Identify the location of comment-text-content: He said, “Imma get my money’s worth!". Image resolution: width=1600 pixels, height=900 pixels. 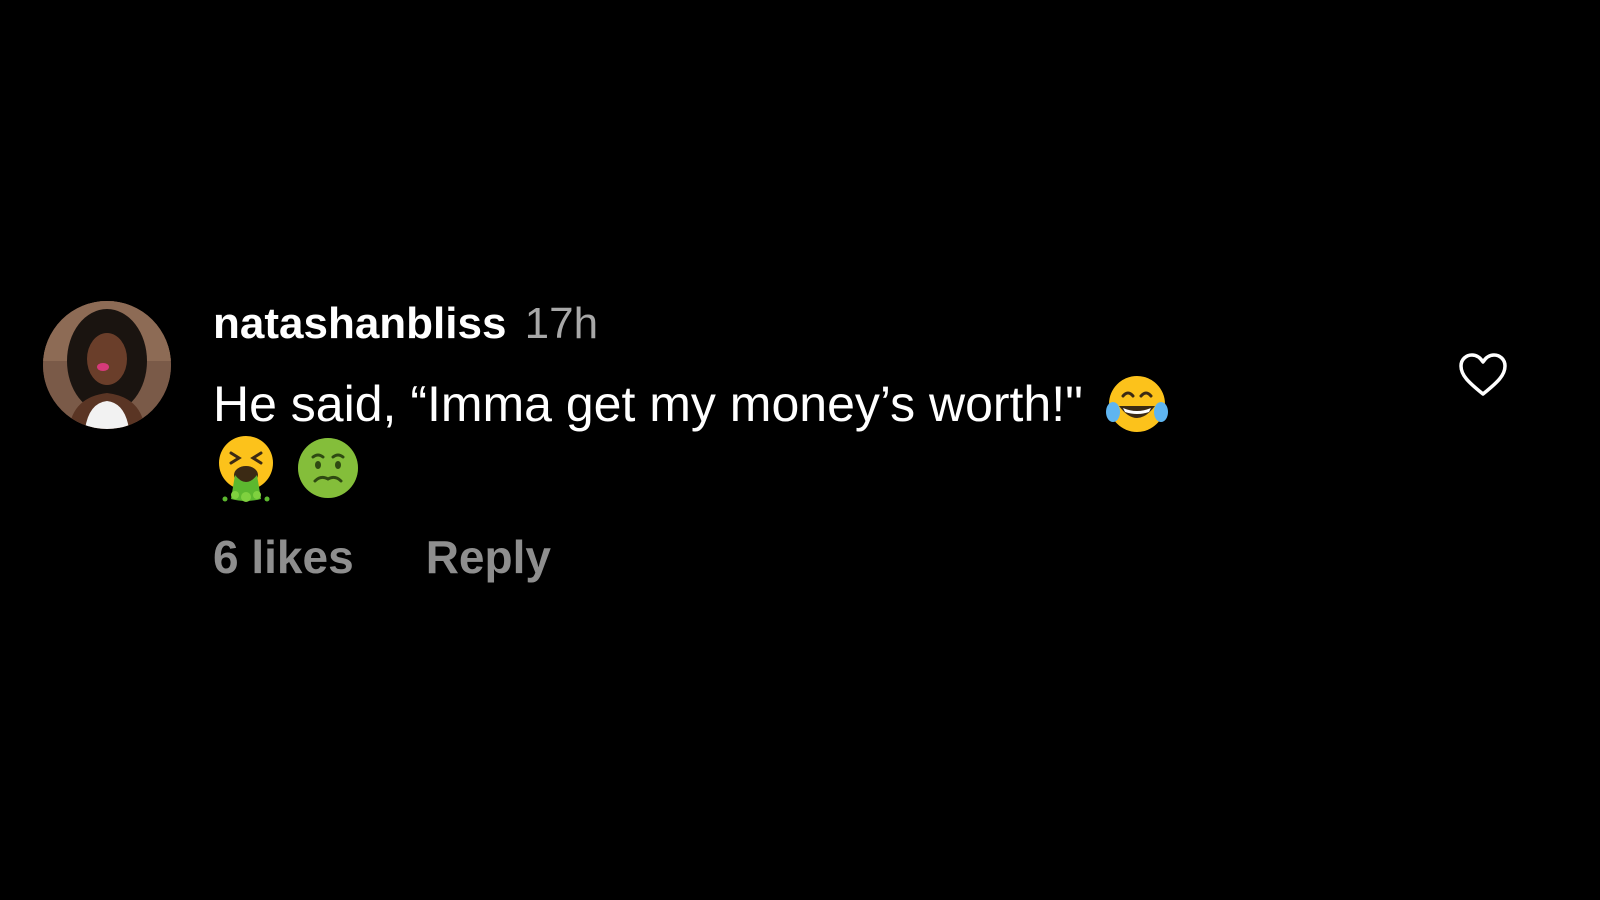
(648, 404).